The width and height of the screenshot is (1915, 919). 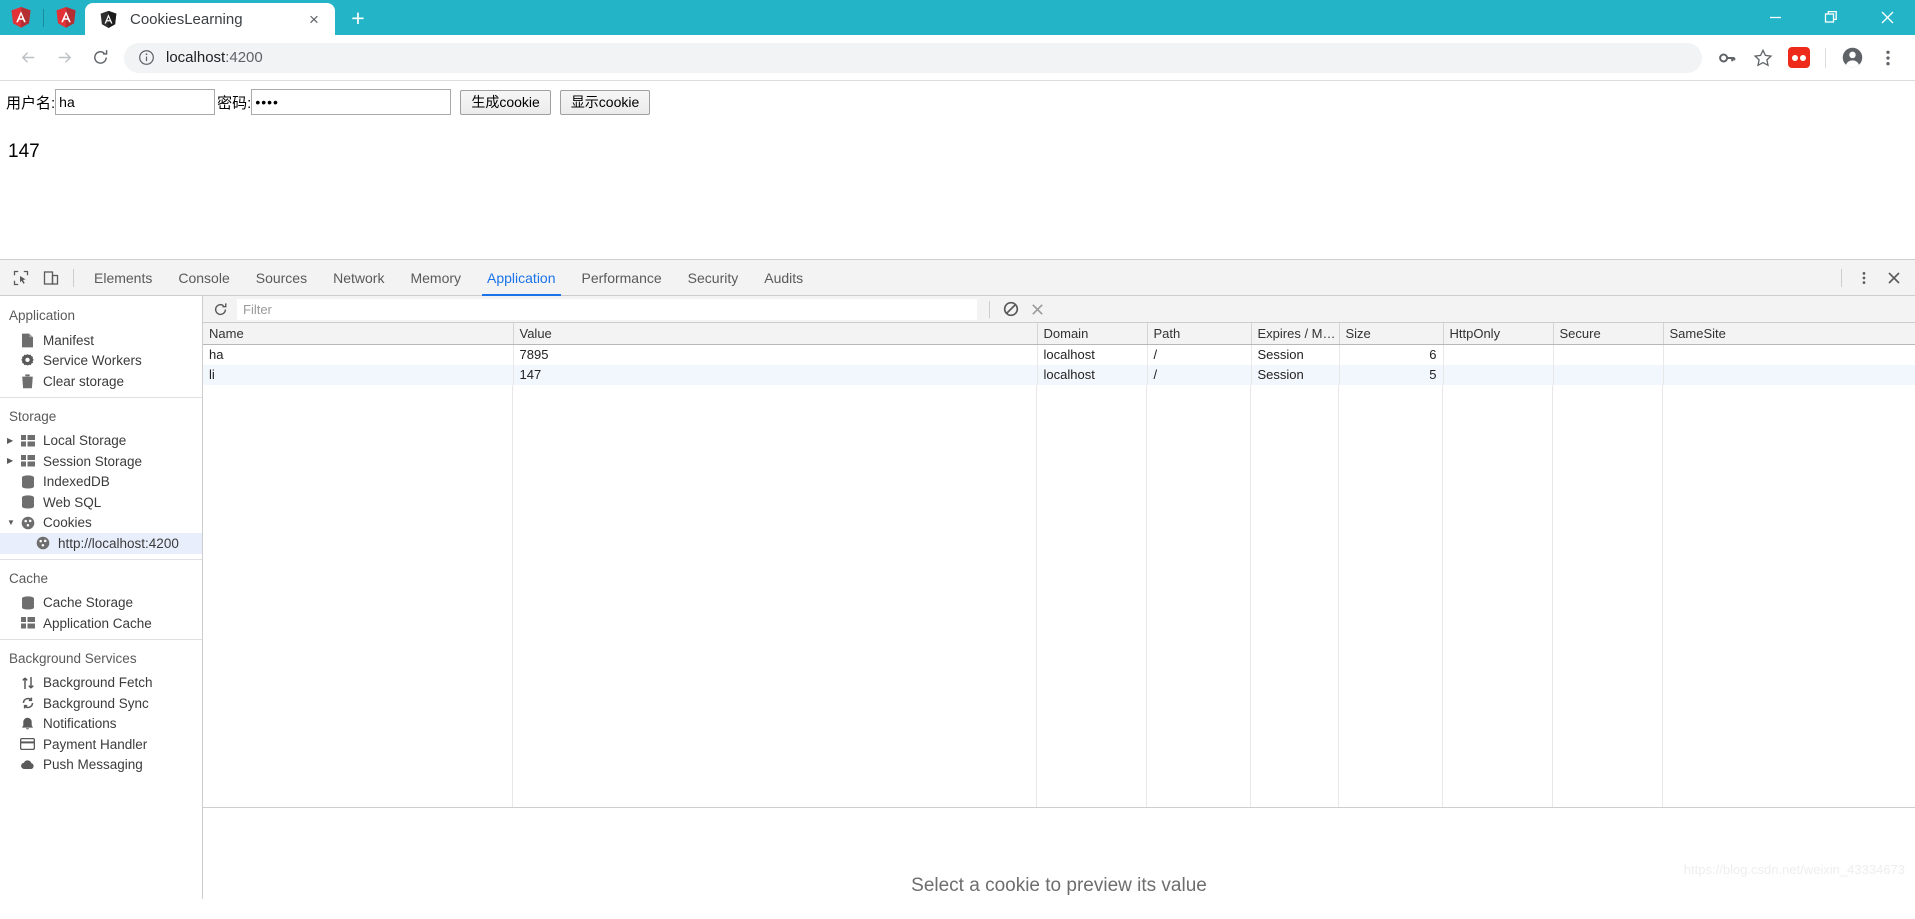 I want to click on sidebar-item-cookies: ▼ Cookies, so click(x=101, y=523).